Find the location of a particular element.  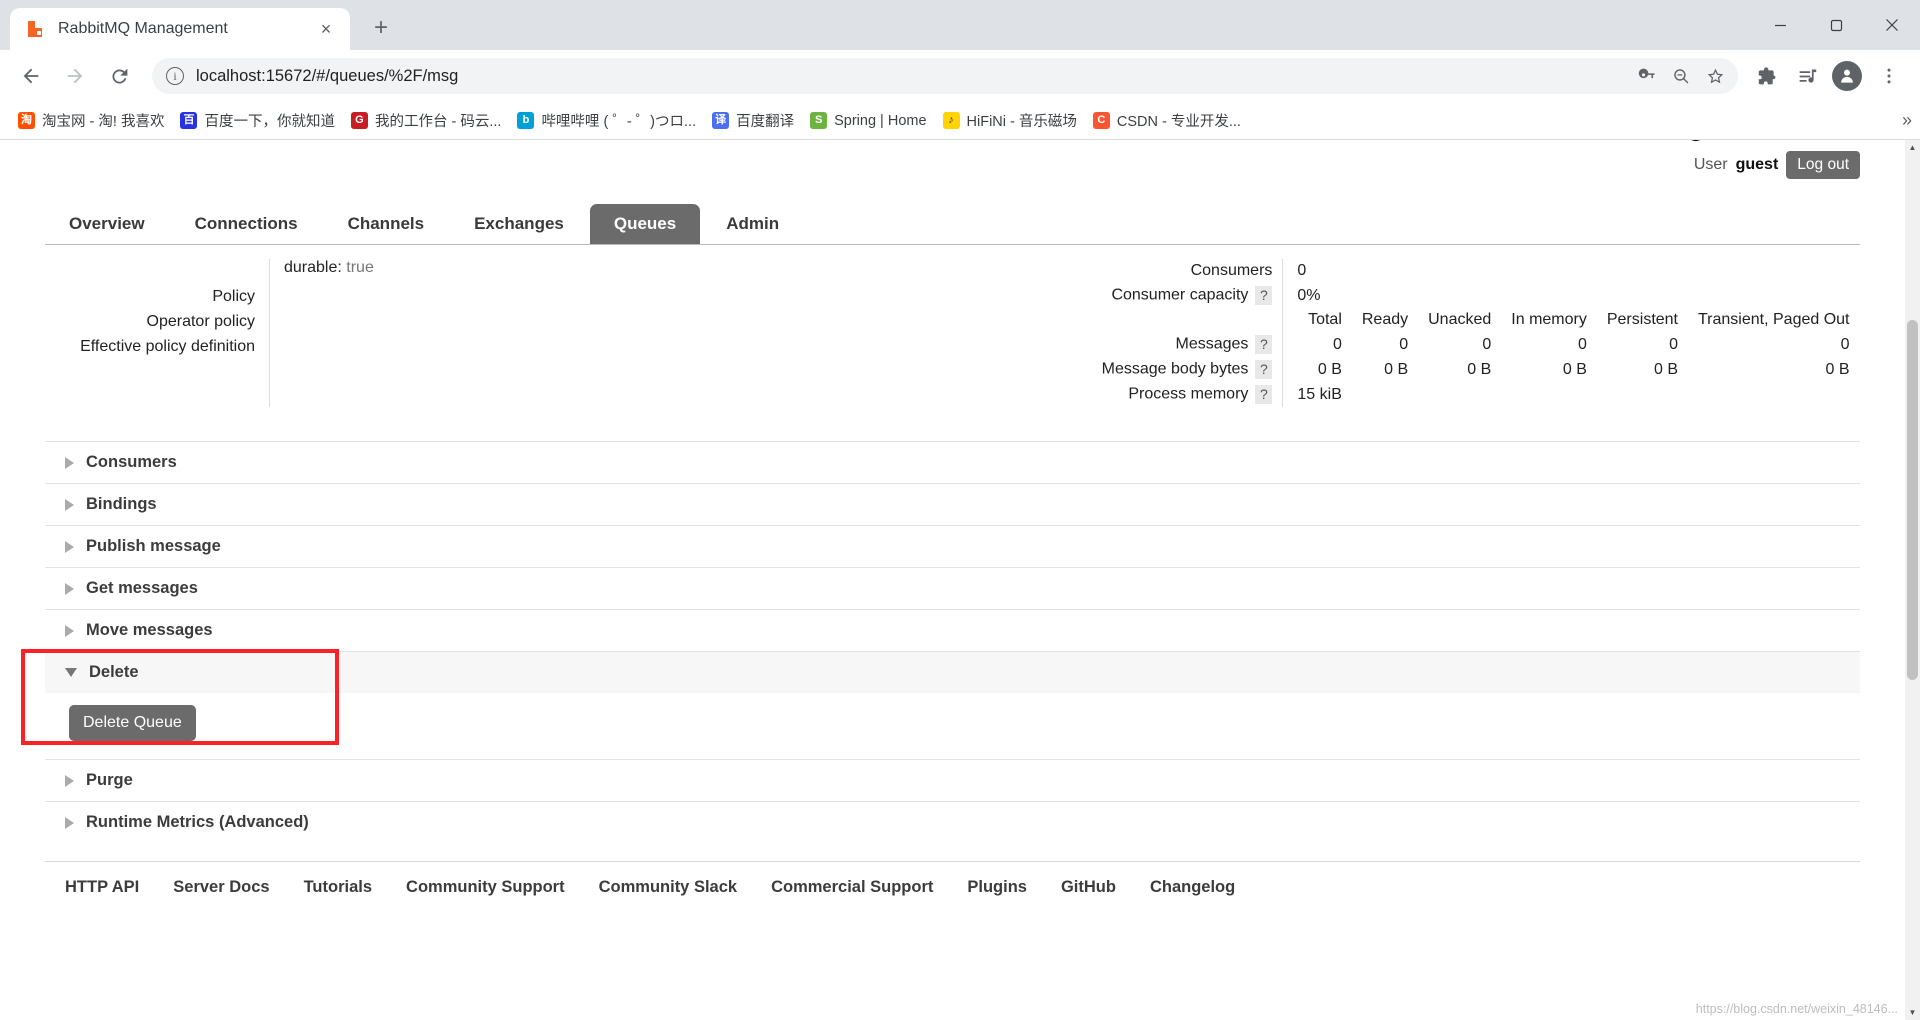

extensions-icon is located at coordinates (1767, 76).